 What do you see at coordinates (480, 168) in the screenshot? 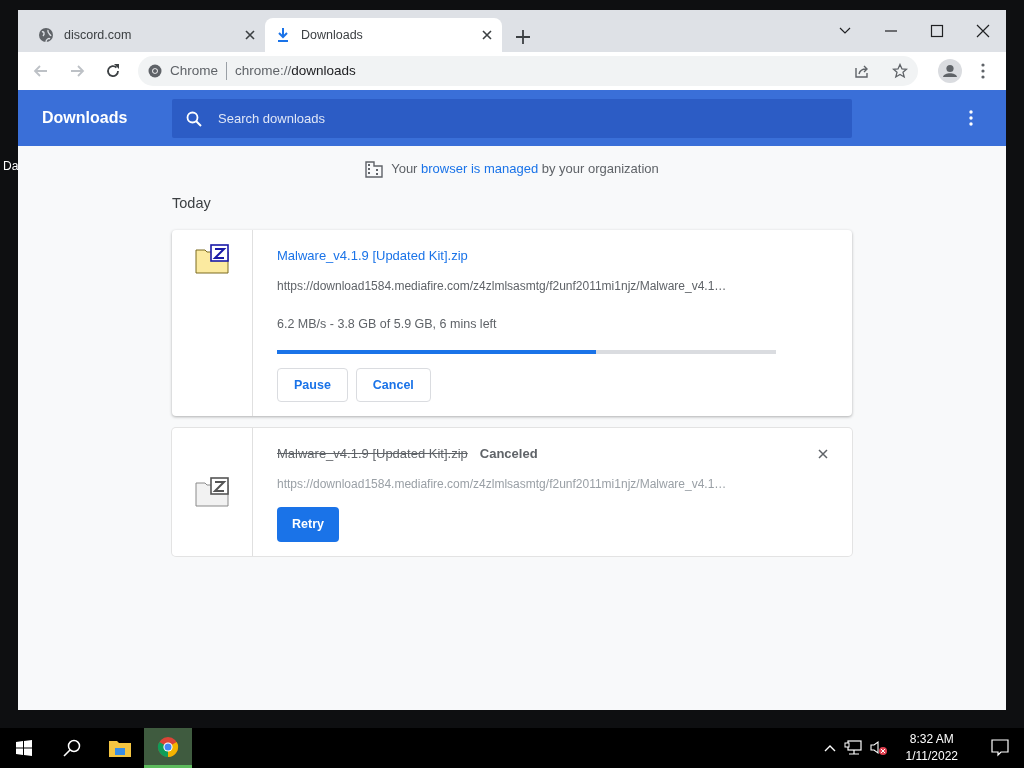
I see `managed-link: browser is managed` at bounding box center [480, 168].